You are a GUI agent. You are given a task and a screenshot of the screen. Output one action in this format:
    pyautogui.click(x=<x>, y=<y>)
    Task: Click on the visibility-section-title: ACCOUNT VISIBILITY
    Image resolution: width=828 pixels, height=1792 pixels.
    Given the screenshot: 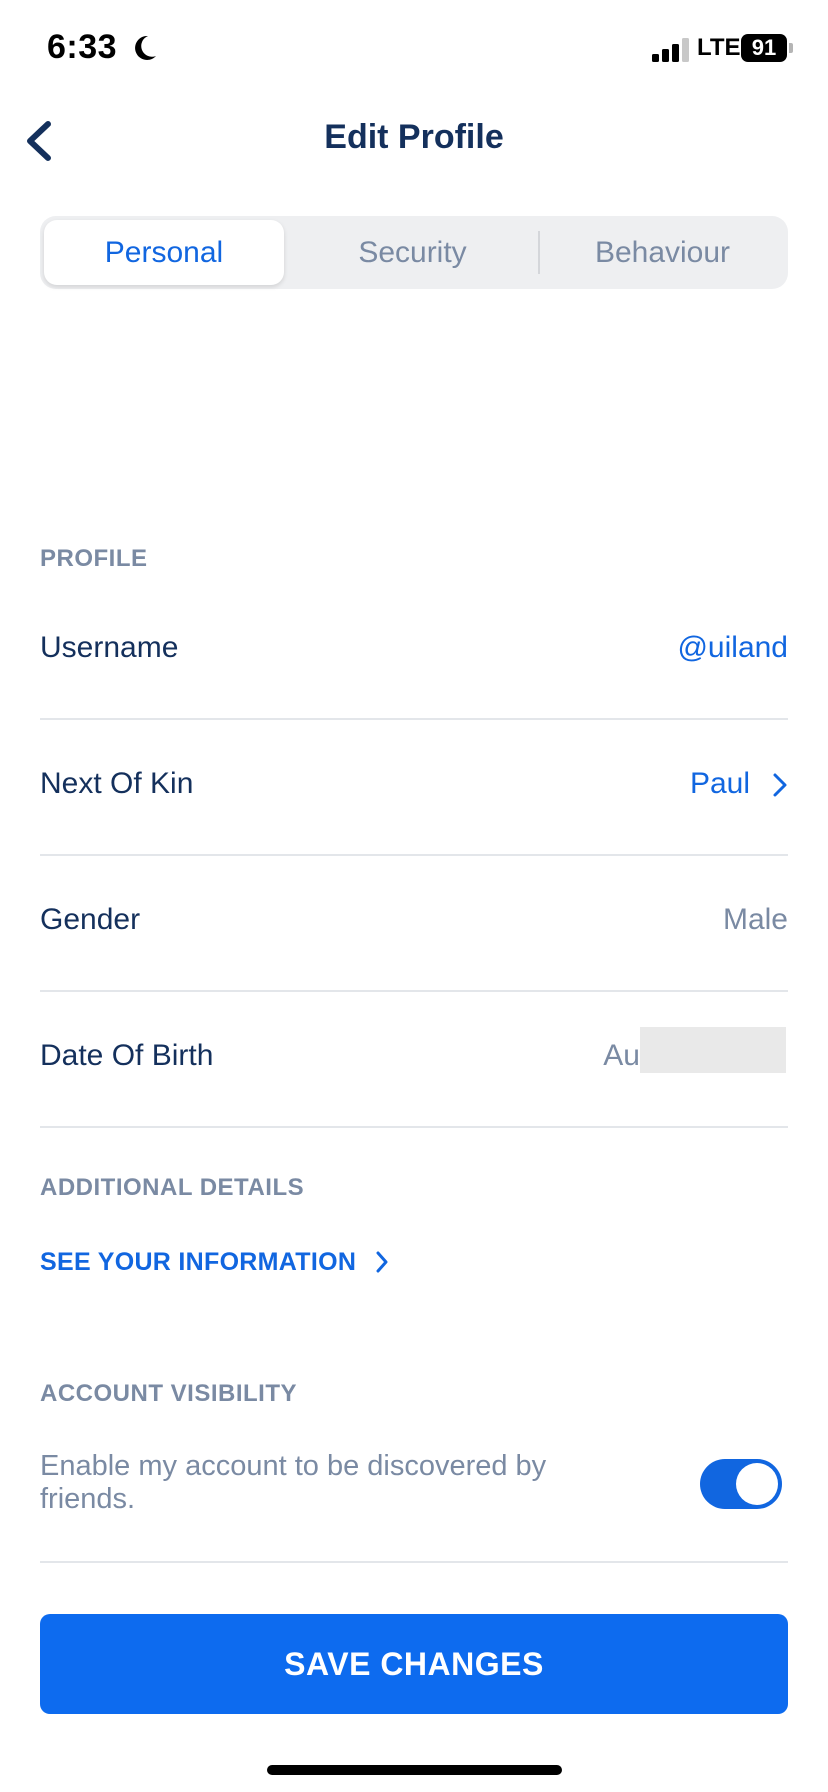 What is the action you would take?
    pyautogui.click(x=169, y=1393)
    